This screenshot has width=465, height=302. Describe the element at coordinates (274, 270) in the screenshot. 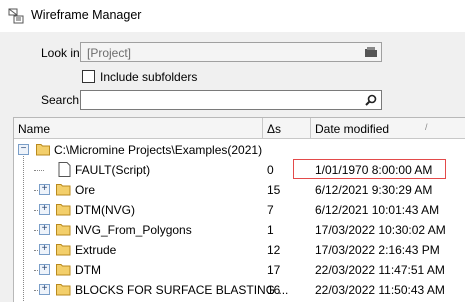

I see `row-delta: 17` at that location.